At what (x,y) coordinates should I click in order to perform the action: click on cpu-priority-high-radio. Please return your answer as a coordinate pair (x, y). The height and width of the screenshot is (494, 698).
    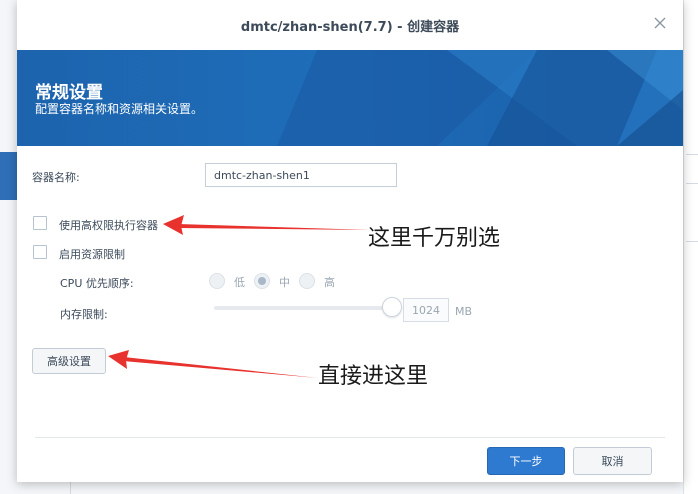
    Looking at the image, I should click on (307, 281).